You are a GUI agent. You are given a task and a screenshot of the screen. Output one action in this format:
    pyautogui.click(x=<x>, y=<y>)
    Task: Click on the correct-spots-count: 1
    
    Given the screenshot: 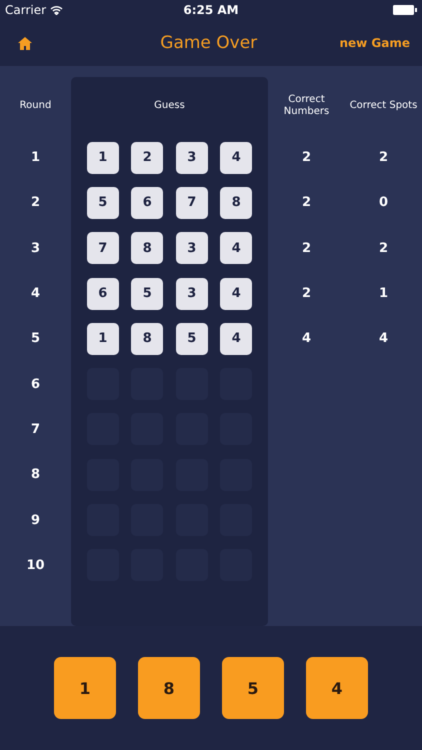 What is the action you would take?
    pyautogui.click(x=383, y=294)
    